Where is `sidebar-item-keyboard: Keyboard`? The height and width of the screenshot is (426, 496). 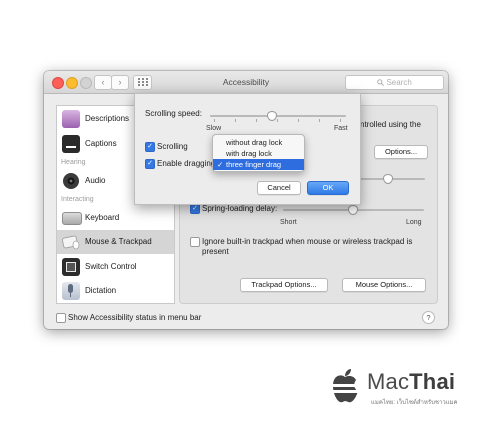 sidebar-item-keyboard: Keyboard is located at coordinates (115, 218).